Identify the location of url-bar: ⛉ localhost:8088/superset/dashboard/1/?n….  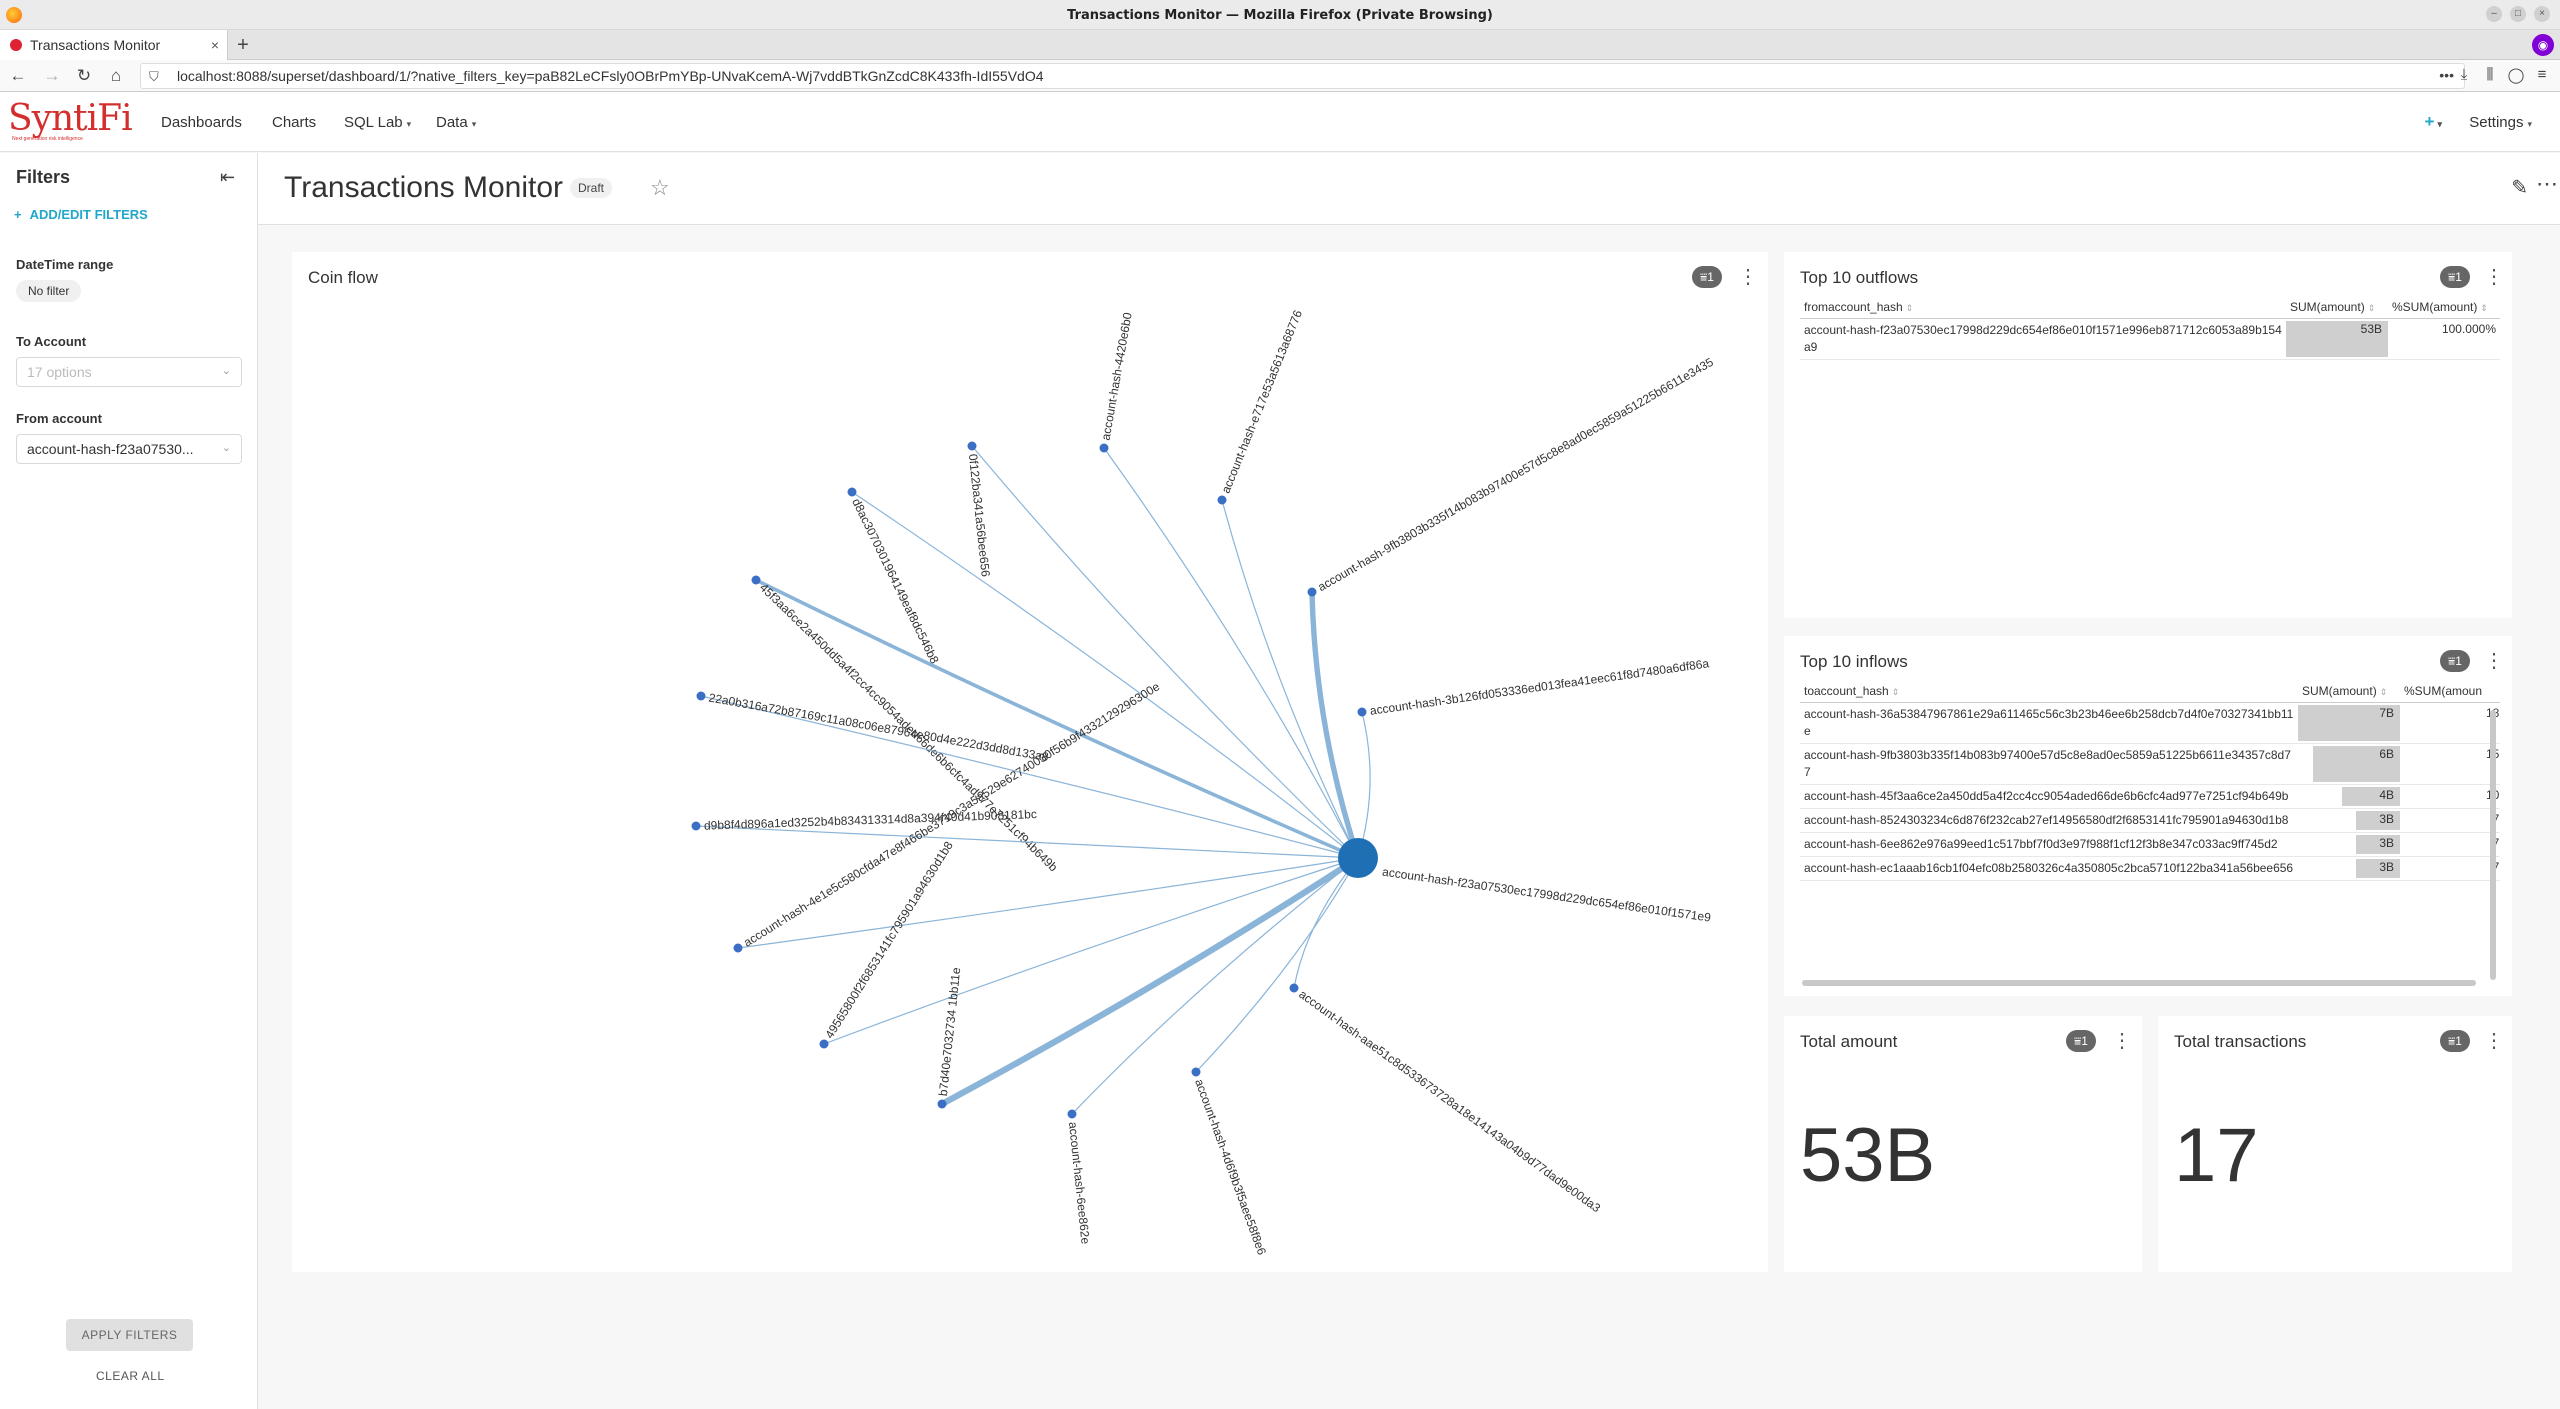
(1302, 76).